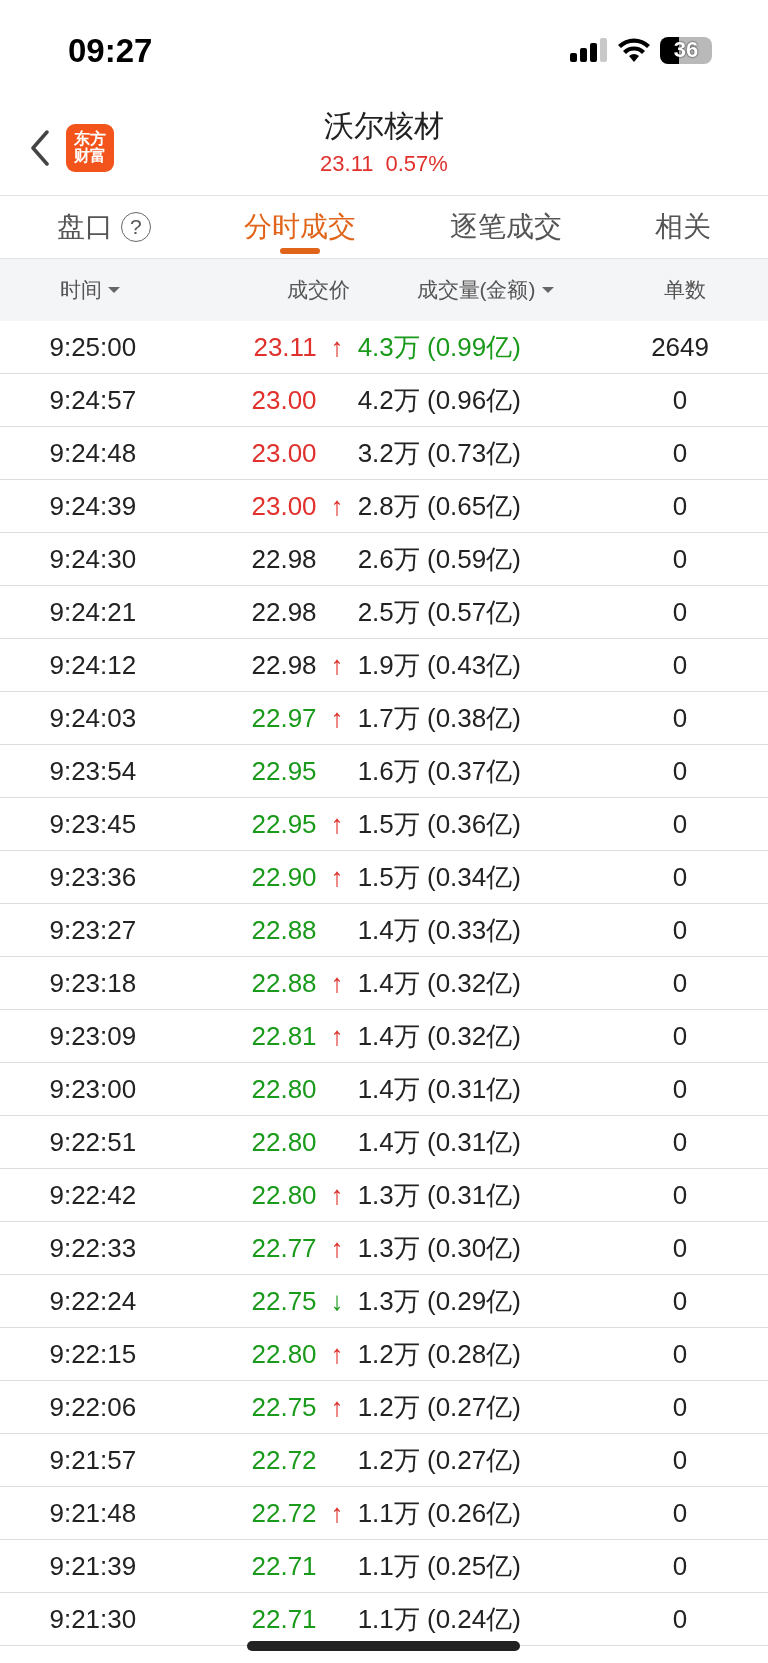 The image size is (768, 1663). I want to click on volume-cell-text: 1.6万 (0.37亿), so click(439, 771).